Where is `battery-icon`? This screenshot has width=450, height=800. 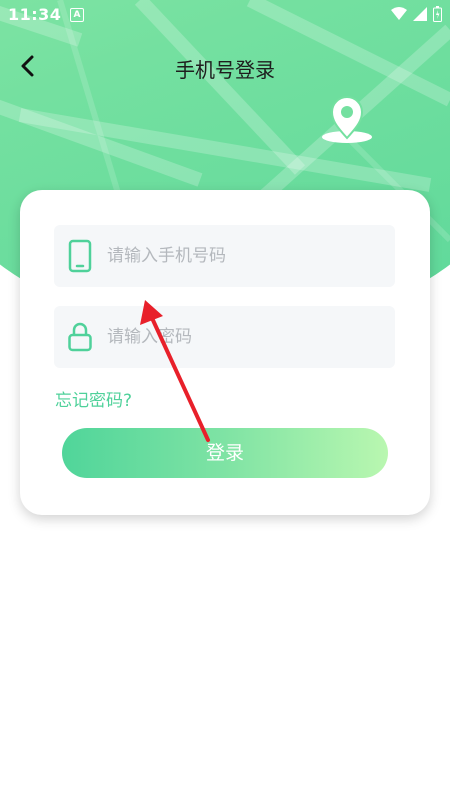 battery-icon is located at coordinates (437, 14).